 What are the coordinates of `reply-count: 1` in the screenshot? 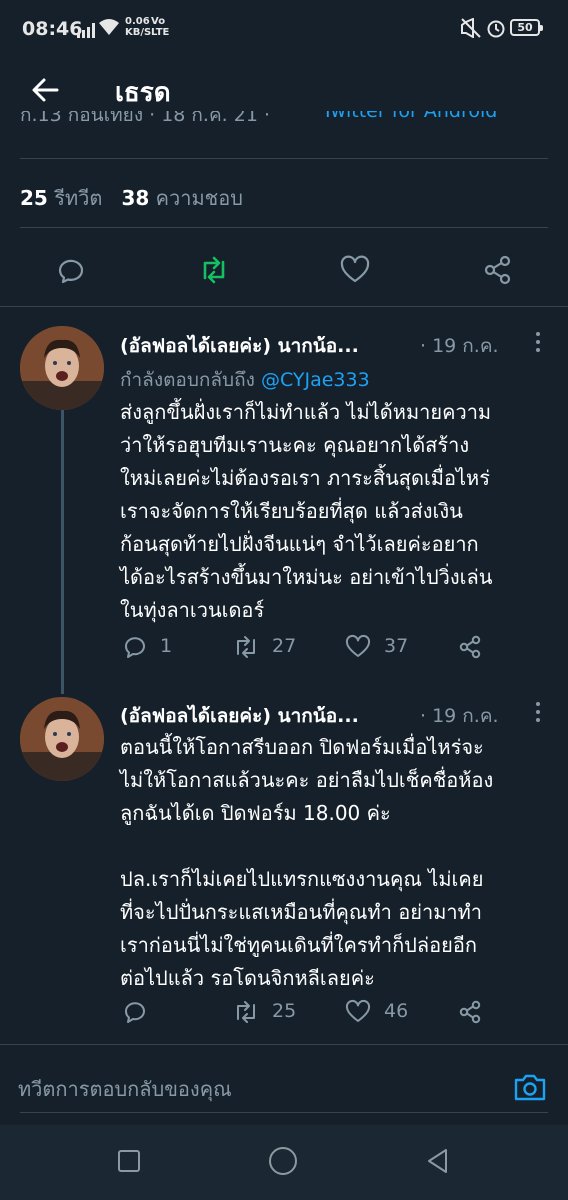 It's located at (166, 646).